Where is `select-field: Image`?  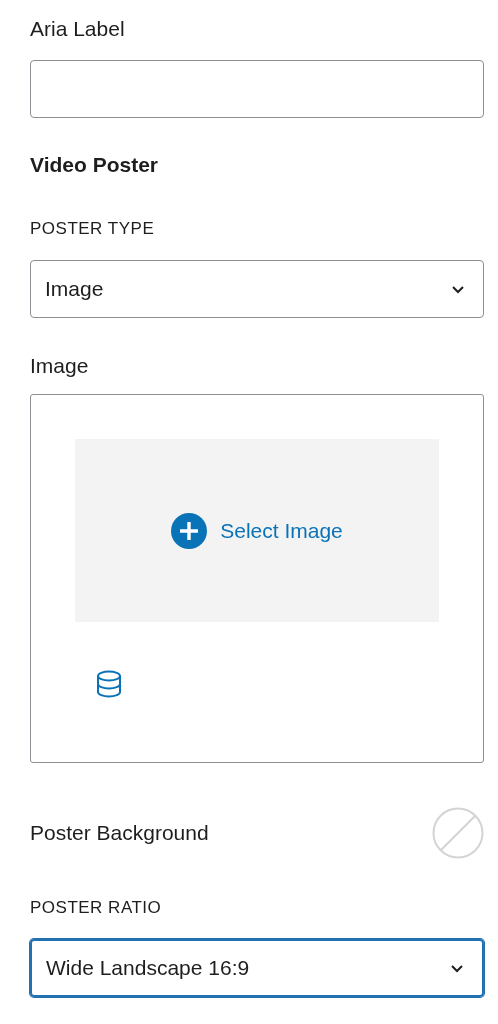
select-field: Image is located at coordinates (257, 289).